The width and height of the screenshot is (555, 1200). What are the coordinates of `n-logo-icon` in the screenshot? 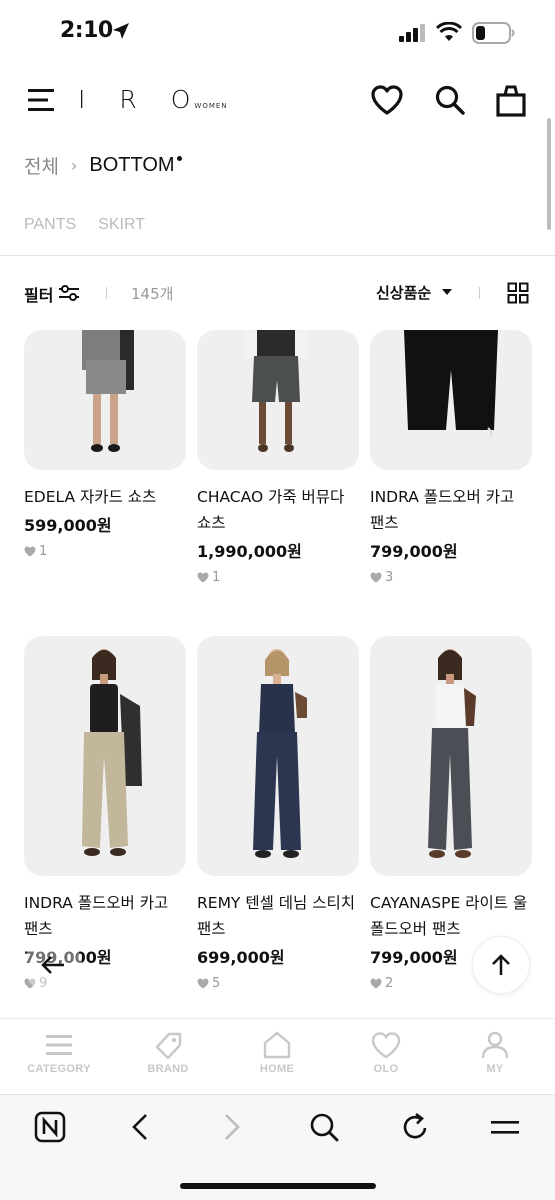 It's located at (50, 1127).